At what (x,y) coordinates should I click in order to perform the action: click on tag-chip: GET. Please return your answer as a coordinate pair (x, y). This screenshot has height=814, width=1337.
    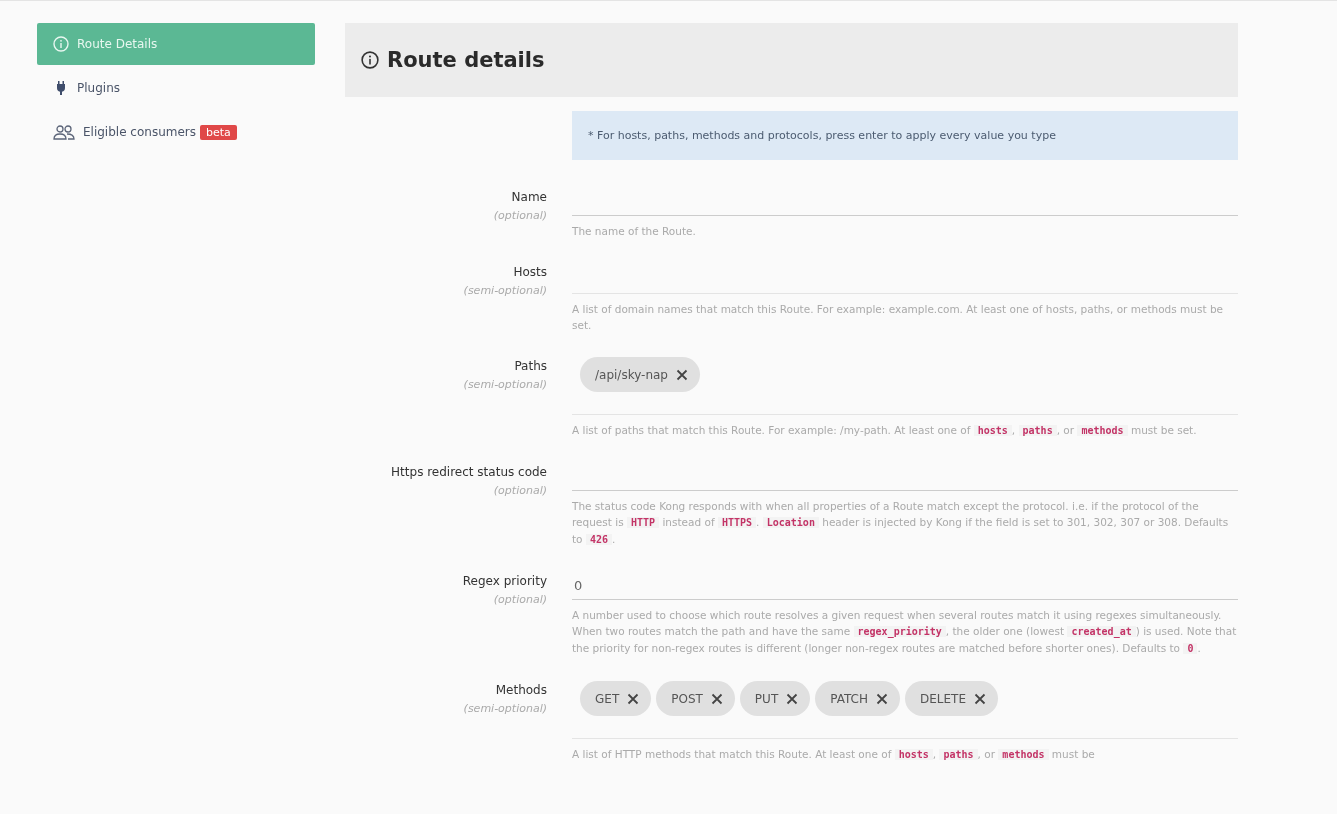
    Looking at the image, I should click on (616, 698).